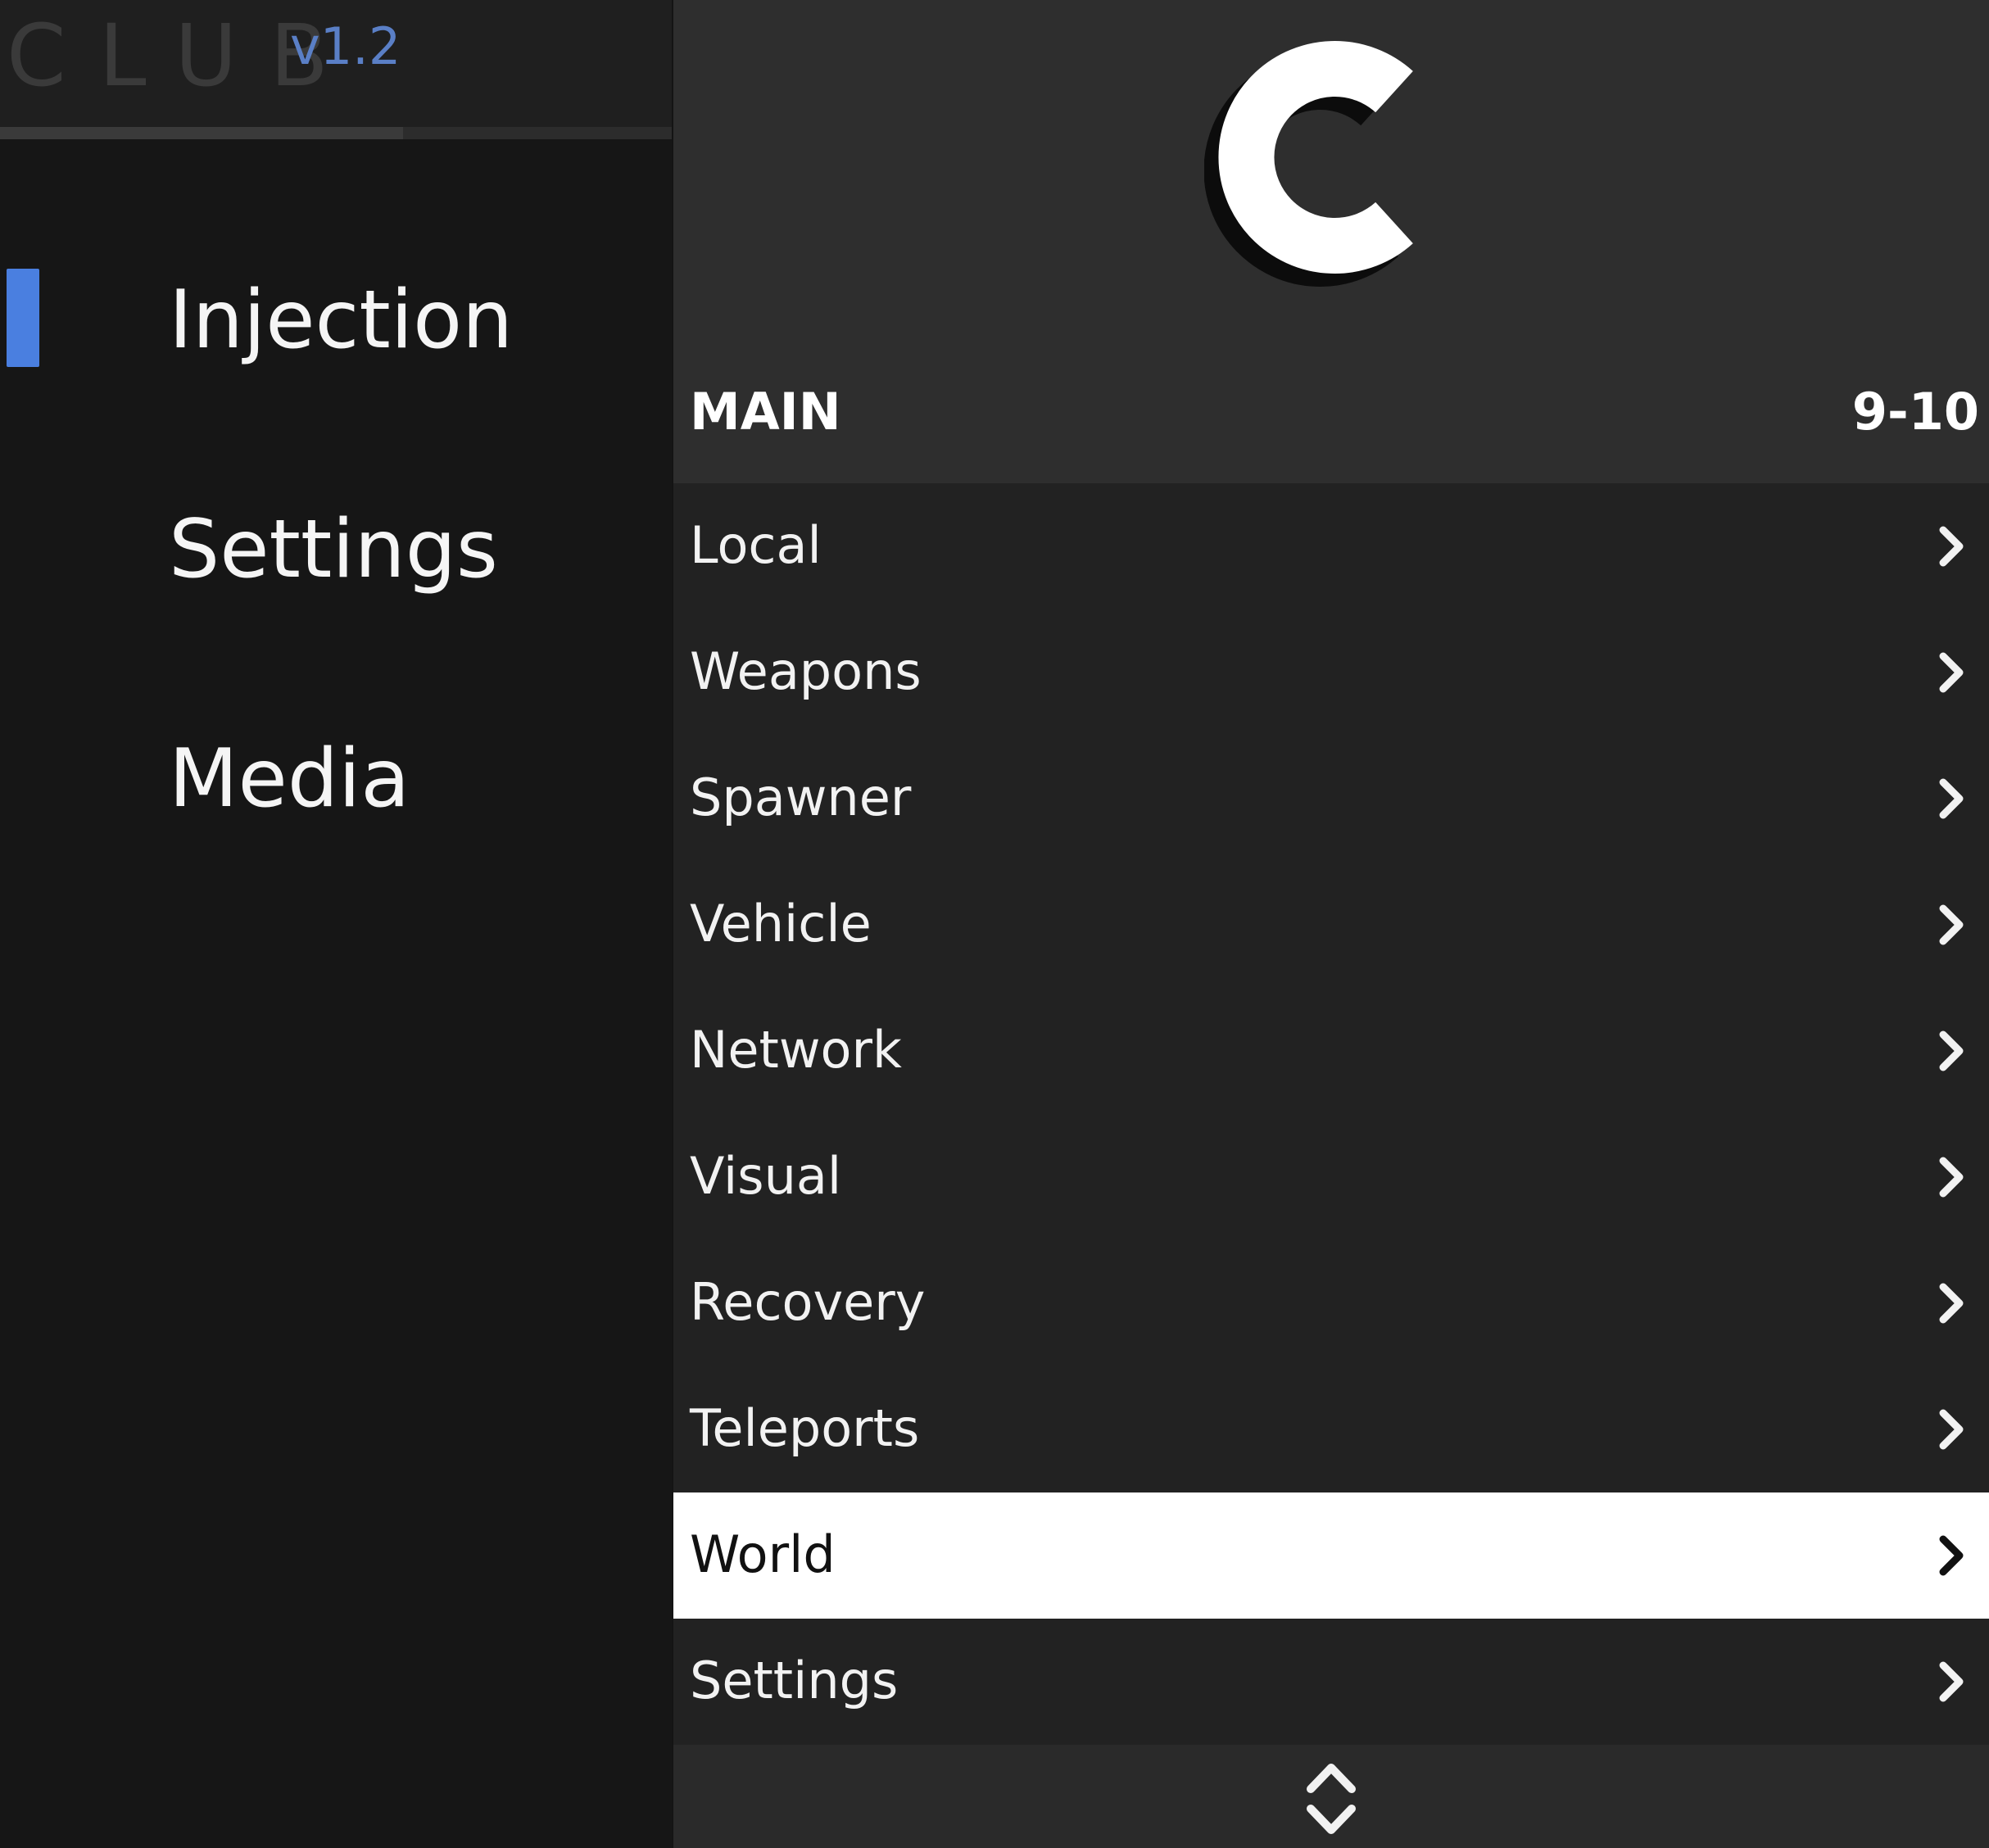 The image size is (1989, 1848). Describe the element at coordinates (763, 1554) in the screenshot. I see `menu-item-label: World` at that location.